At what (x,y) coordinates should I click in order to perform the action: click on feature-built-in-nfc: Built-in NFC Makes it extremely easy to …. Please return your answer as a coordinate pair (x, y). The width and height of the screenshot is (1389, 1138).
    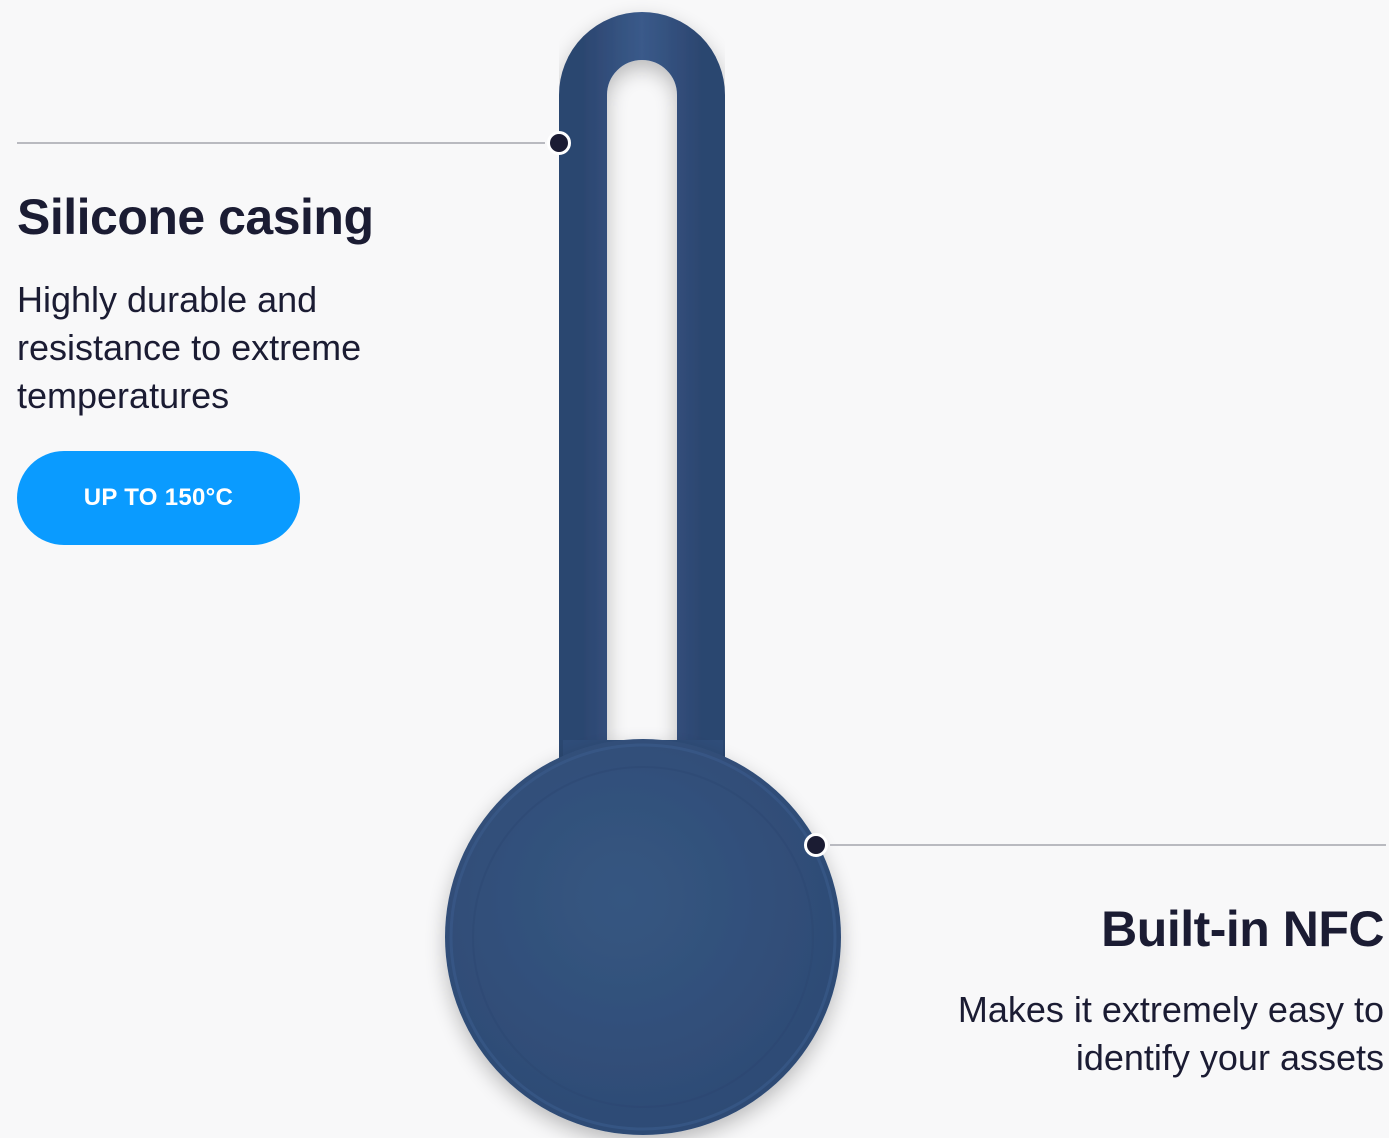
    Looking at the image, I should click on (1154, 991).